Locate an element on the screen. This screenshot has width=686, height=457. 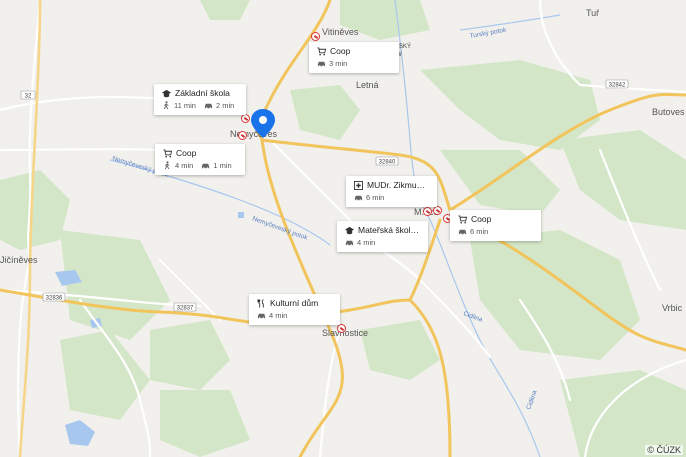
drive-time: 3 min is located at coordinates (338, 63).